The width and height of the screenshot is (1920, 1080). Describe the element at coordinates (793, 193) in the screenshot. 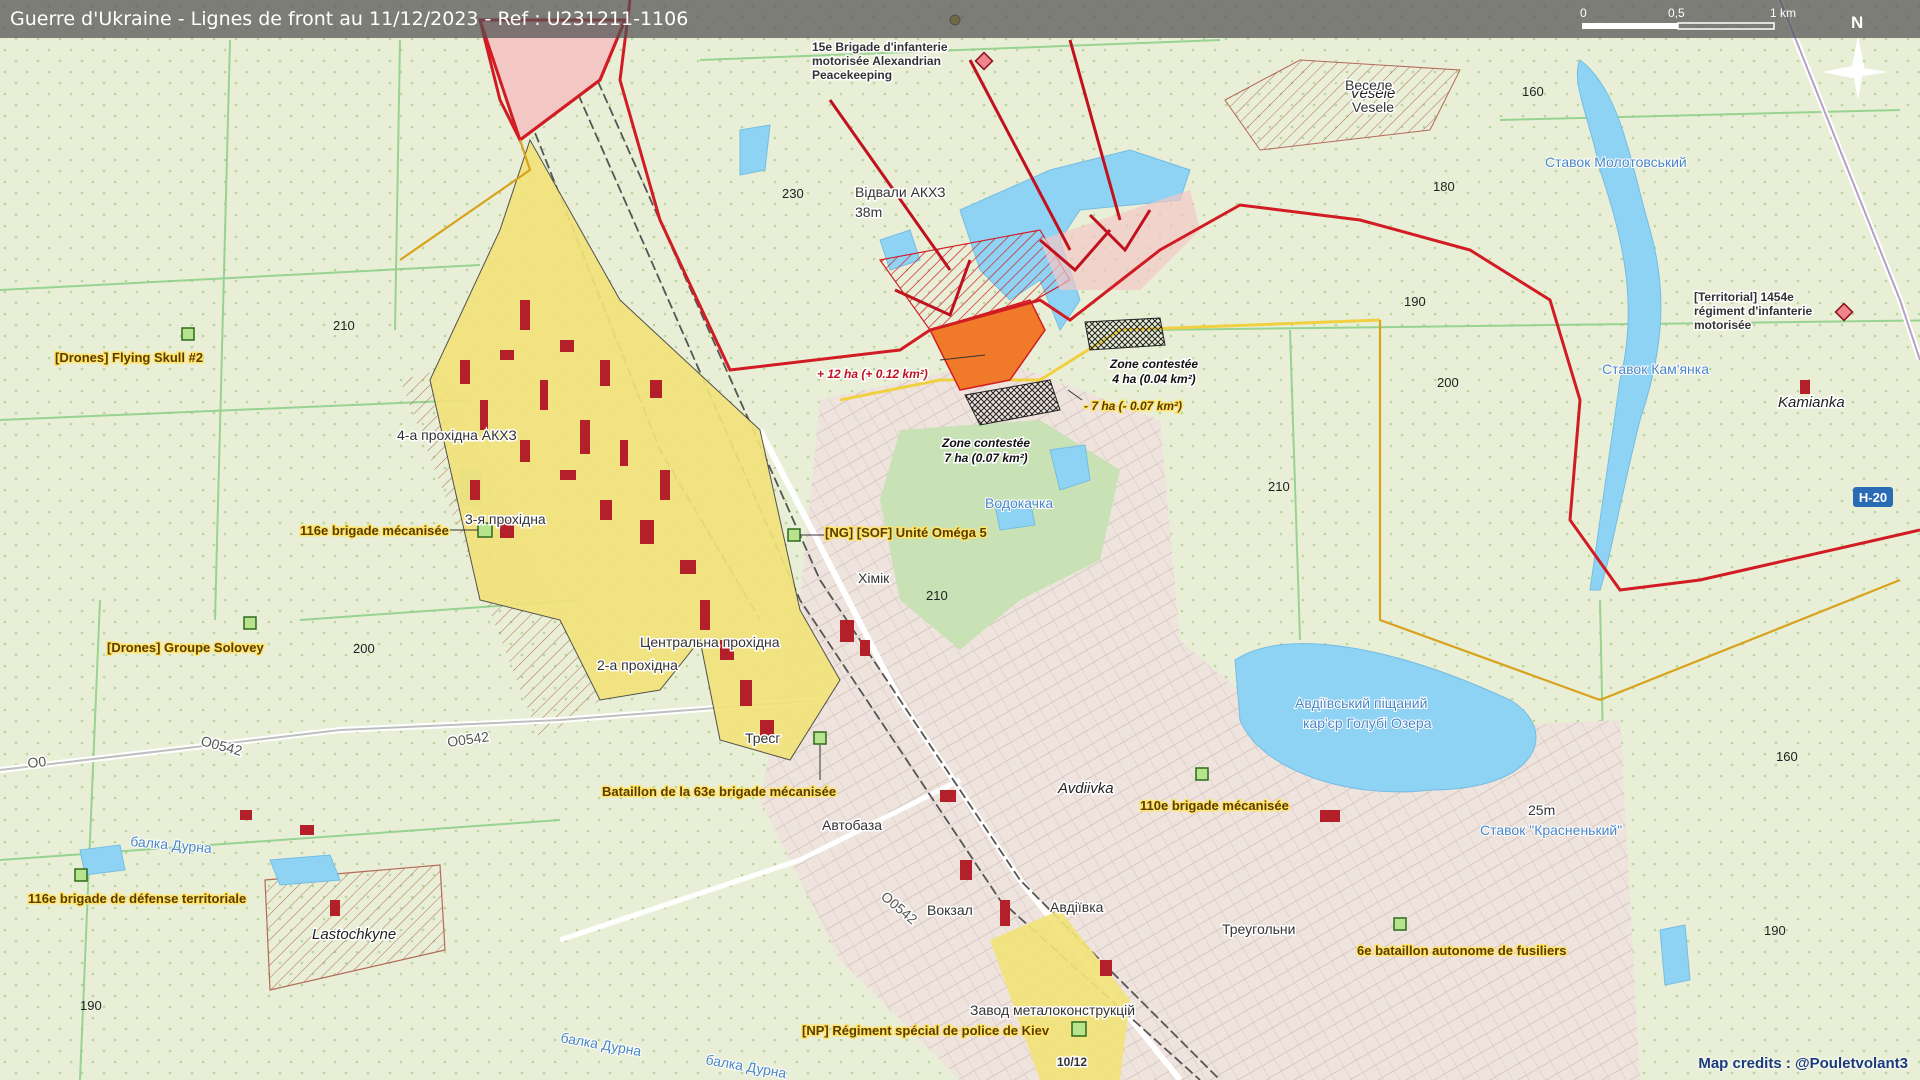

I see `elevation-label: 230` at that location.